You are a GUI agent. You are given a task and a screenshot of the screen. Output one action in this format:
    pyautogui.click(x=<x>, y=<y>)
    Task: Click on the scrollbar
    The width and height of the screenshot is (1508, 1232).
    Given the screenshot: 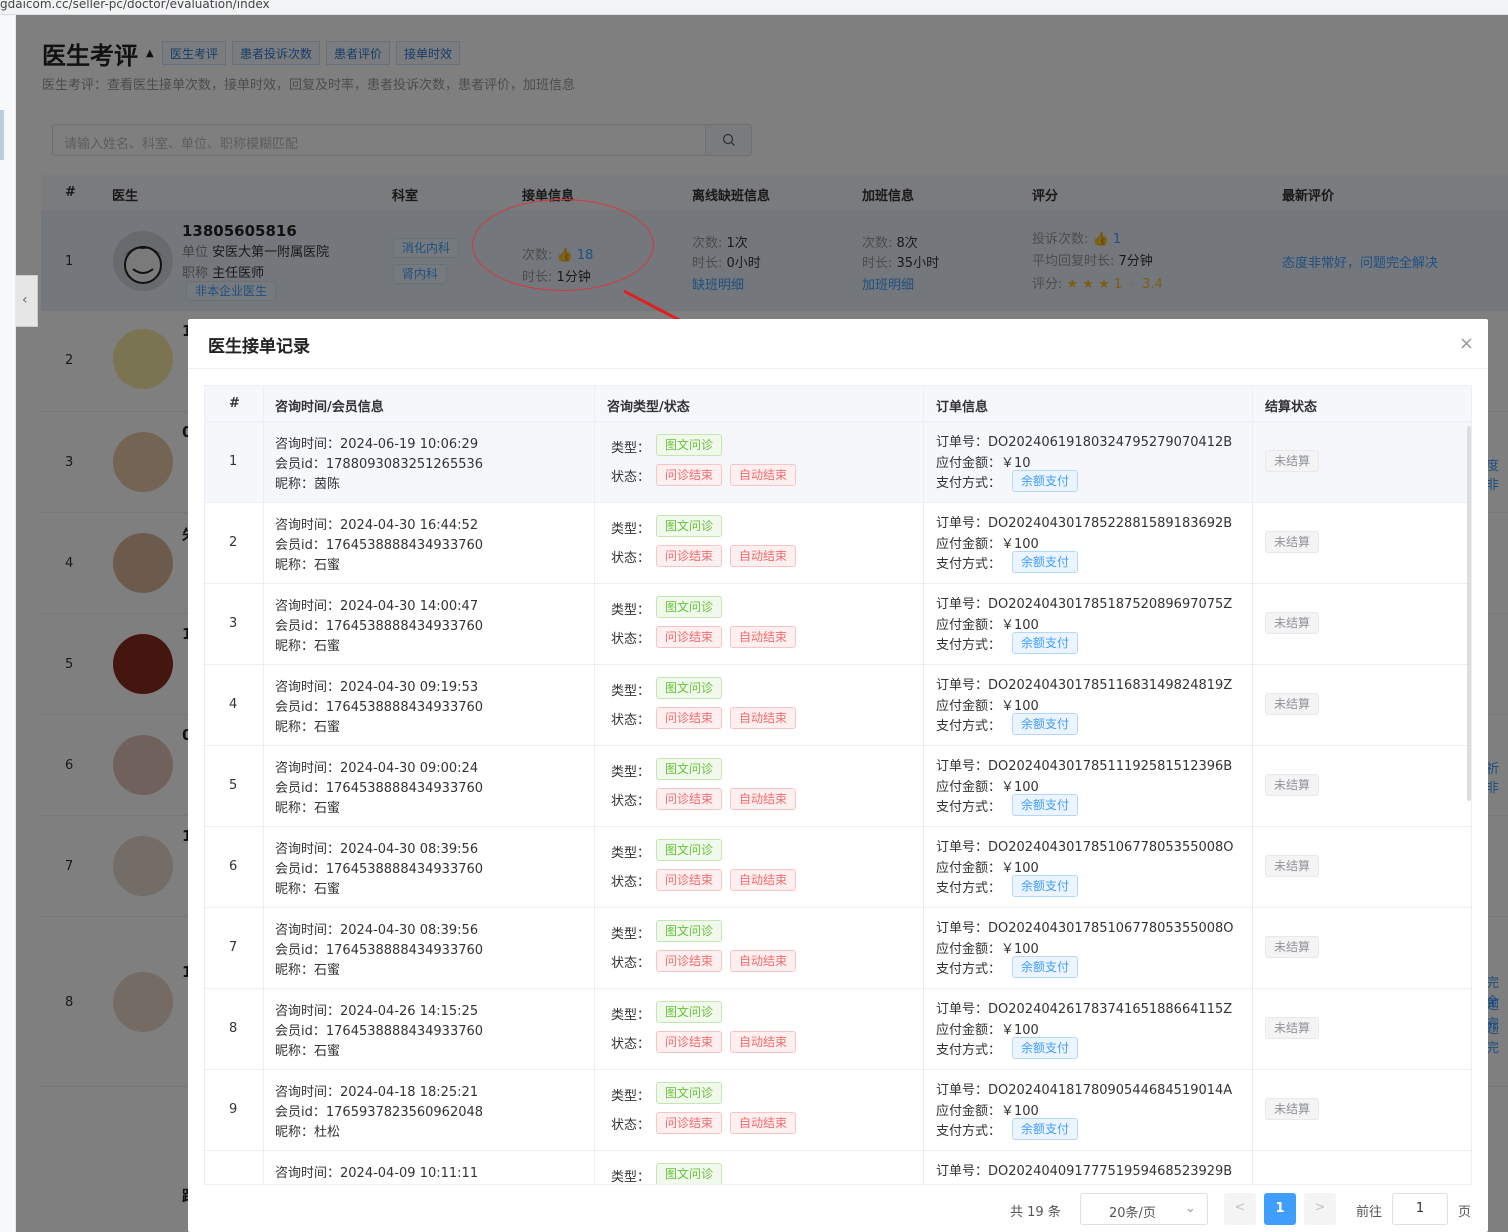 What is the action you would take?
    pyautogui.click(x=1469, y=613)
    